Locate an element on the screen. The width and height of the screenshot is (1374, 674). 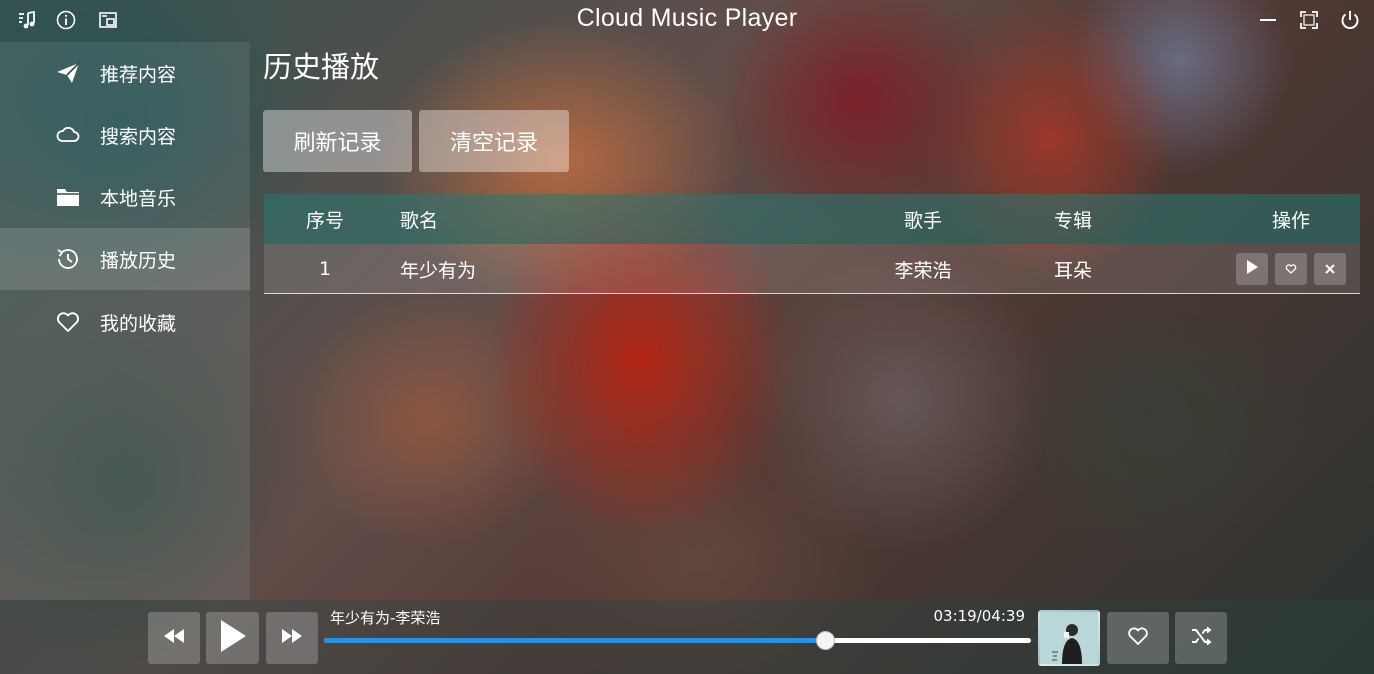
player-bar: 年少有为-李荣浩 03:19/04:39 is located at coordinates (687, 637).